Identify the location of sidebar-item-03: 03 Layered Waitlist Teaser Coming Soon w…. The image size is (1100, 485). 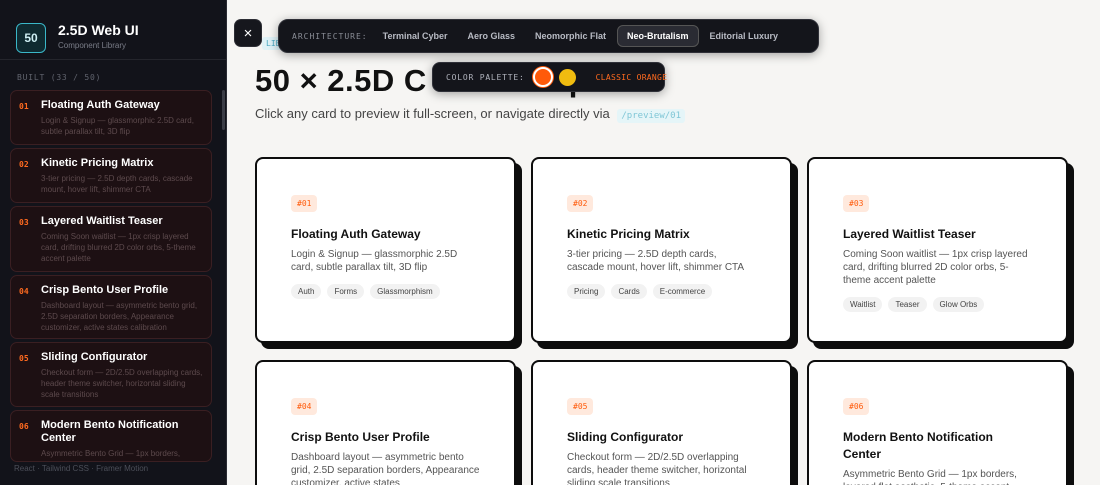
(111, 239).